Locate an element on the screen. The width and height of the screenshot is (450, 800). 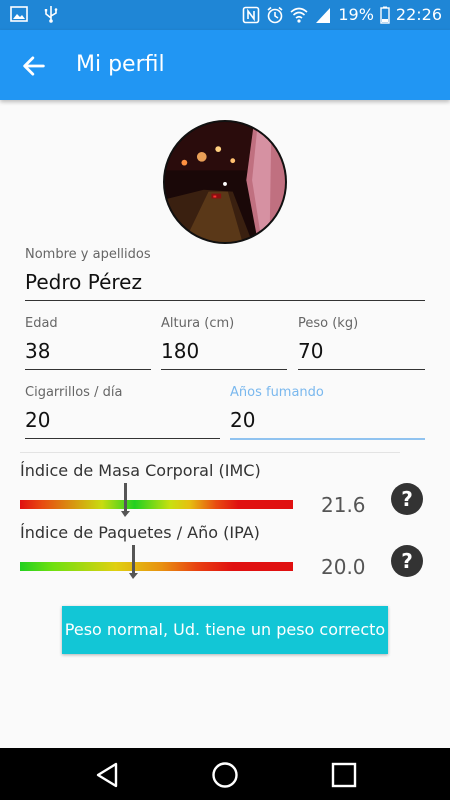
battery-percent: 19% is located at coordinates (356, 14).